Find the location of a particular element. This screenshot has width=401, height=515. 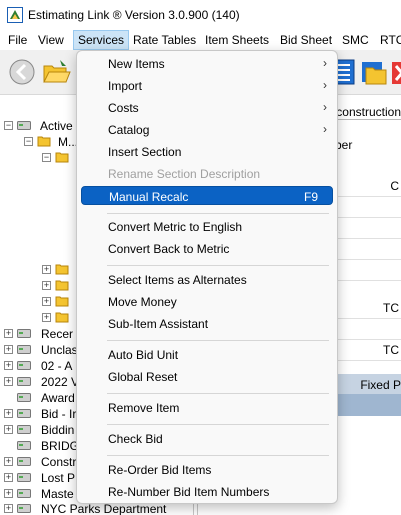

back-icon is located at coordinates (22, 72).